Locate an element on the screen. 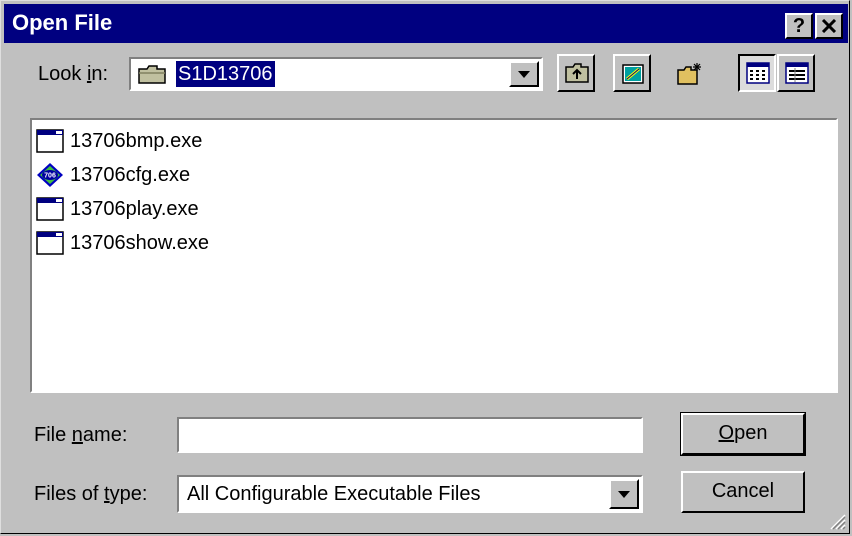 The height and width of the screenshot is (536, 852). desktop-icon is located at coordinates (633, 74).